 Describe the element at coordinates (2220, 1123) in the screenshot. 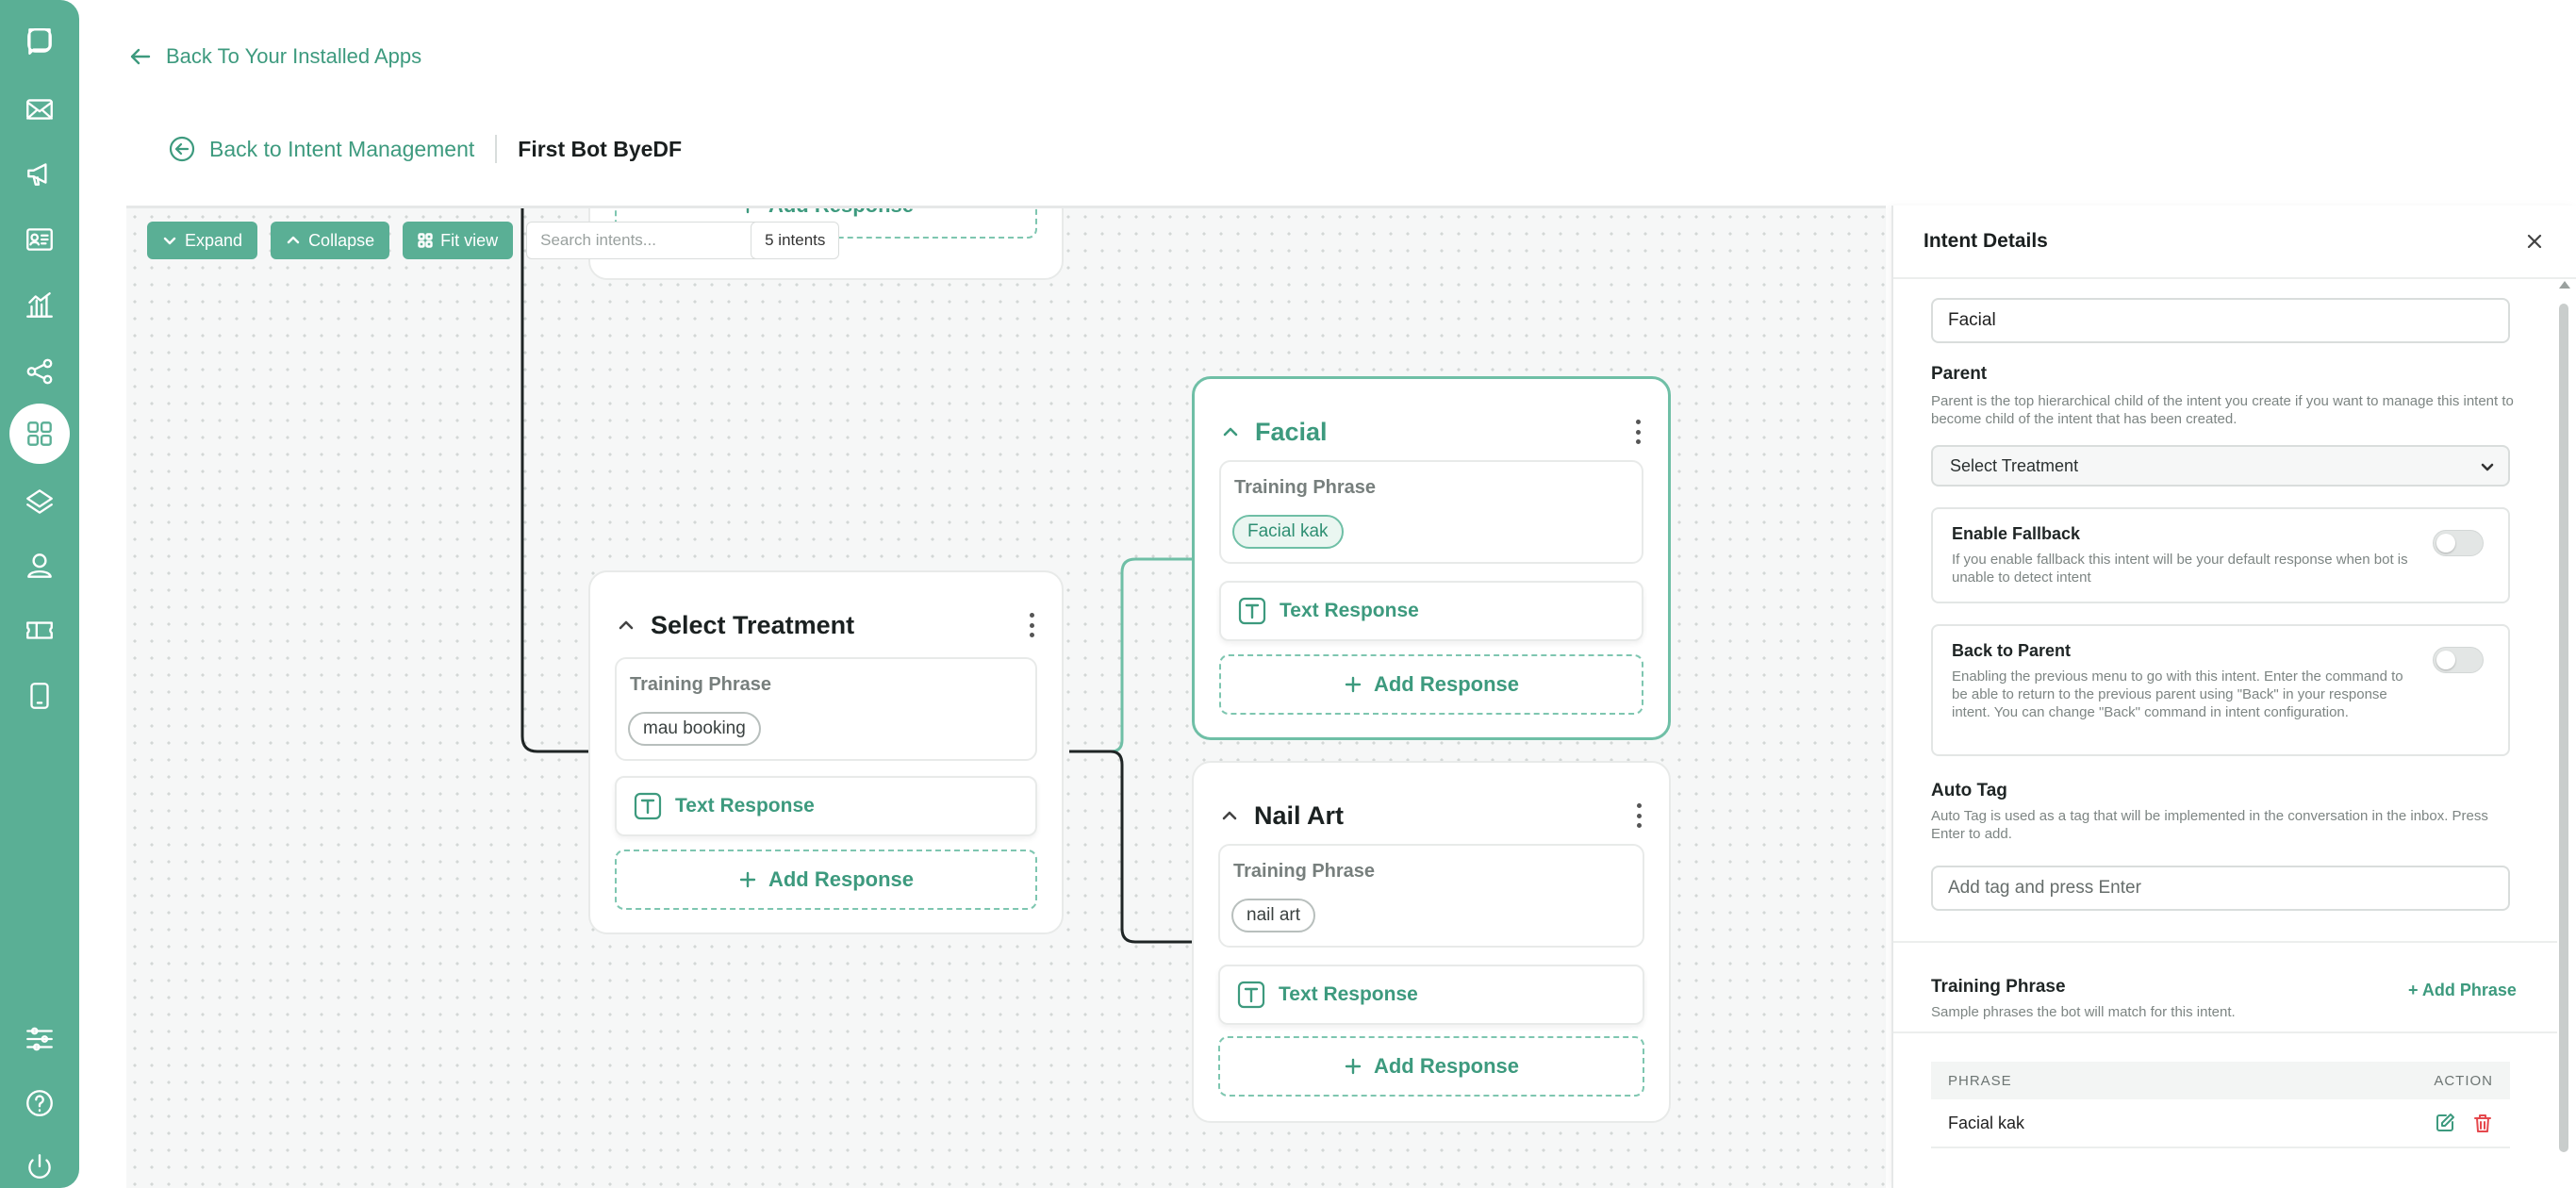

I see `table-row: Facial kak` at that location.